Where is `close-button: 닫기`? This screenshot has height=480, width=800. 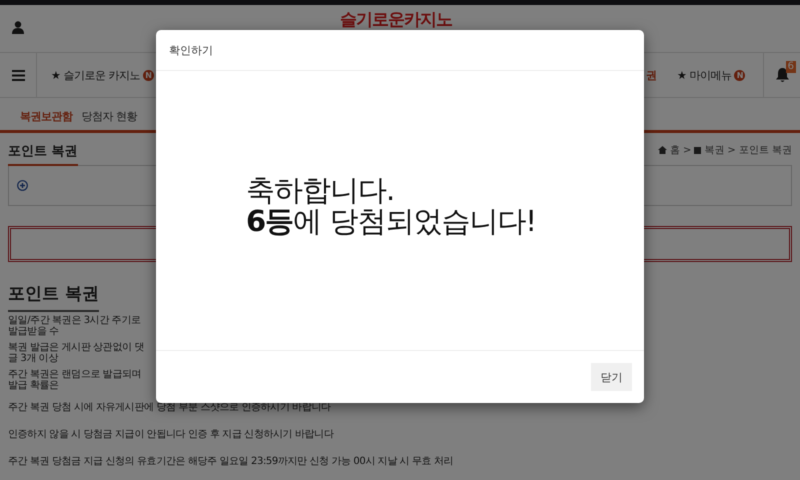 close-button: 닫기 is located at coordinates (611, 377).